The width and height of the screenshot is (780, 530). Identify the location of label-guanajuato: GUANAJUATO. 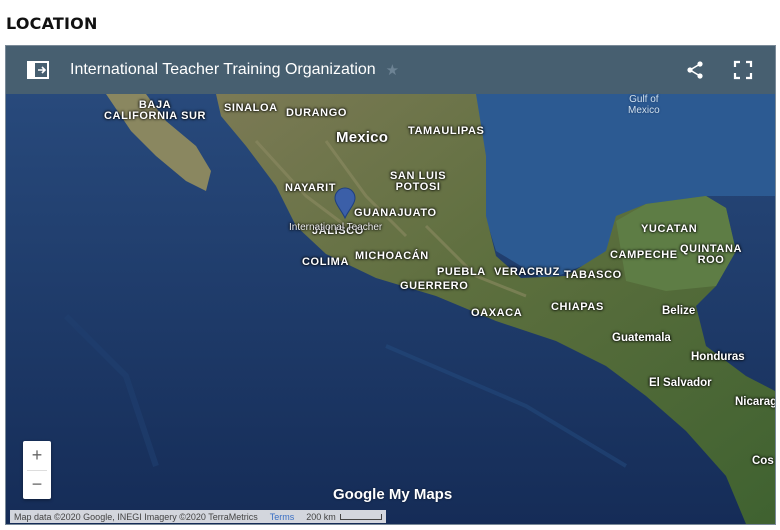
(395, 213).